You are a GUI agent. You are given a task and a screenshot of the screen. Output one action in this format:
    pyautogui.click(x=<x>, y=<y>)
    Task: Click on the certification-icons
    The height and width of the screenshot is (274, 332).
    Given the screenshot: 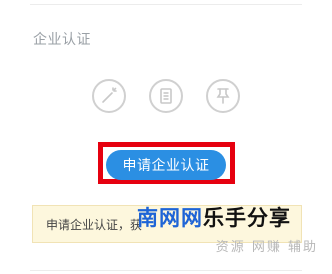 What is the action you would take?
    pyautogui.click(x=168, y=98)
    